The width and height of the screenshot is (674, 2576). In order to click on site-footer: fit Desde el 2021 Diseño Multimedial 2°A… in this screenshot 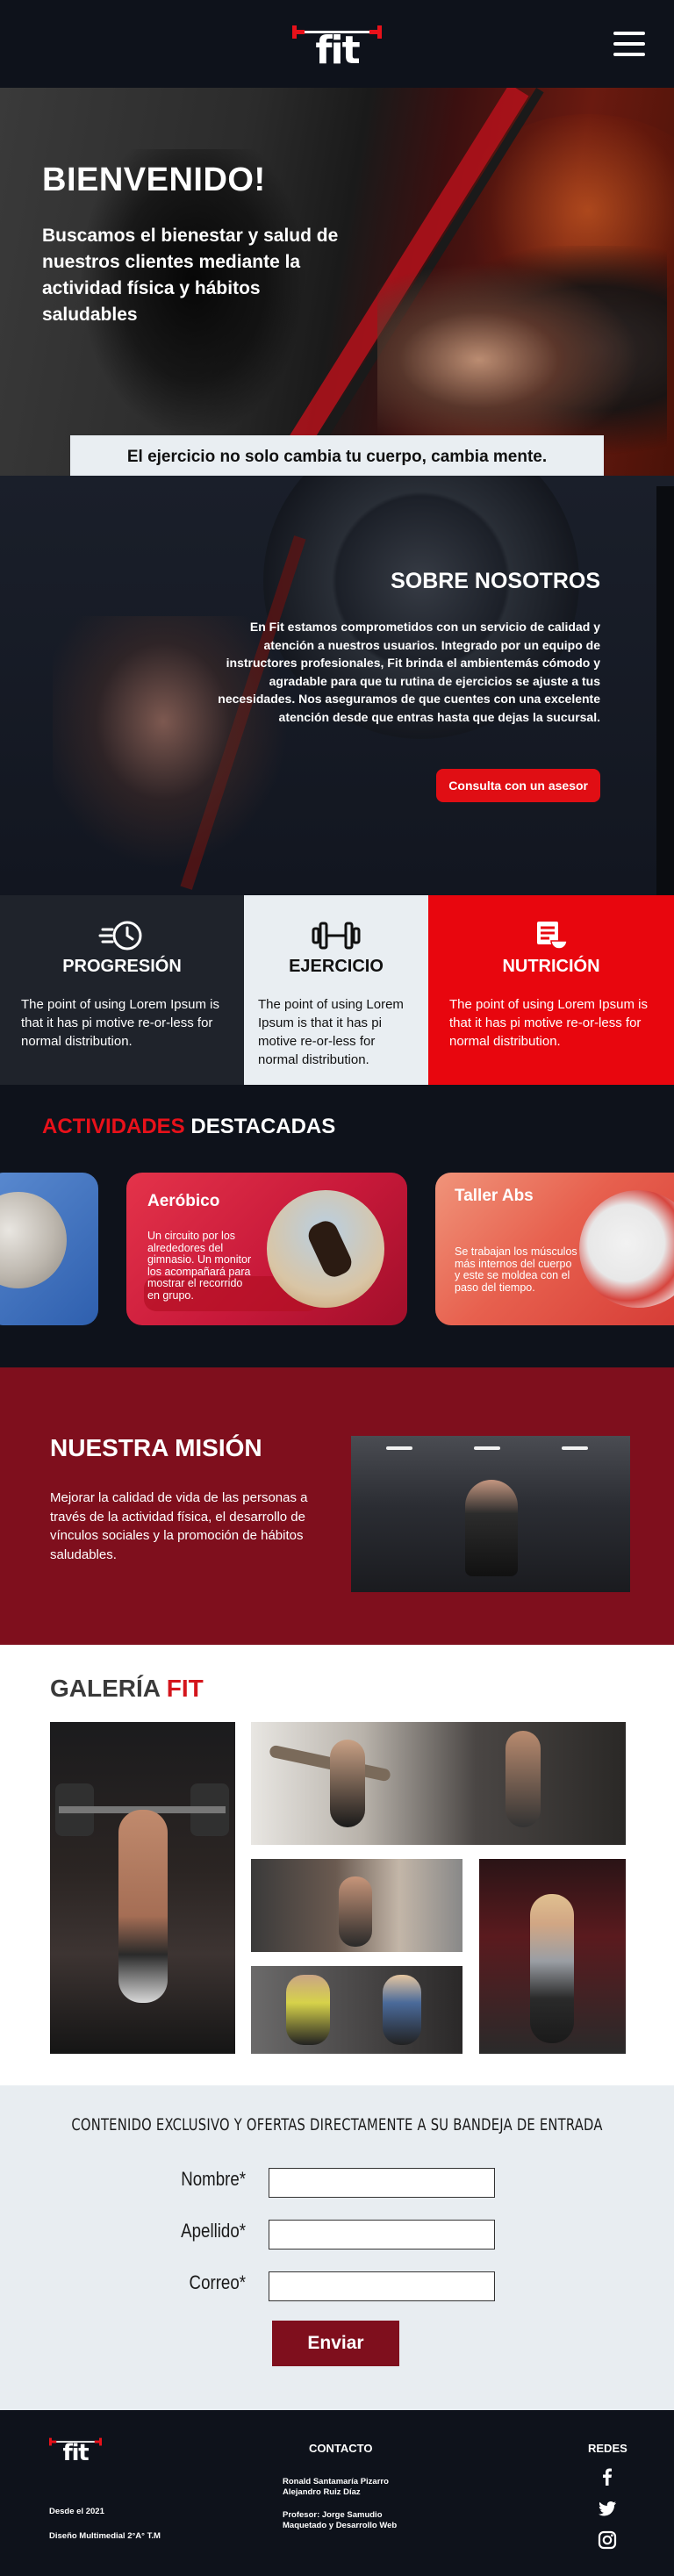, I will do `click(337, 2493)`.